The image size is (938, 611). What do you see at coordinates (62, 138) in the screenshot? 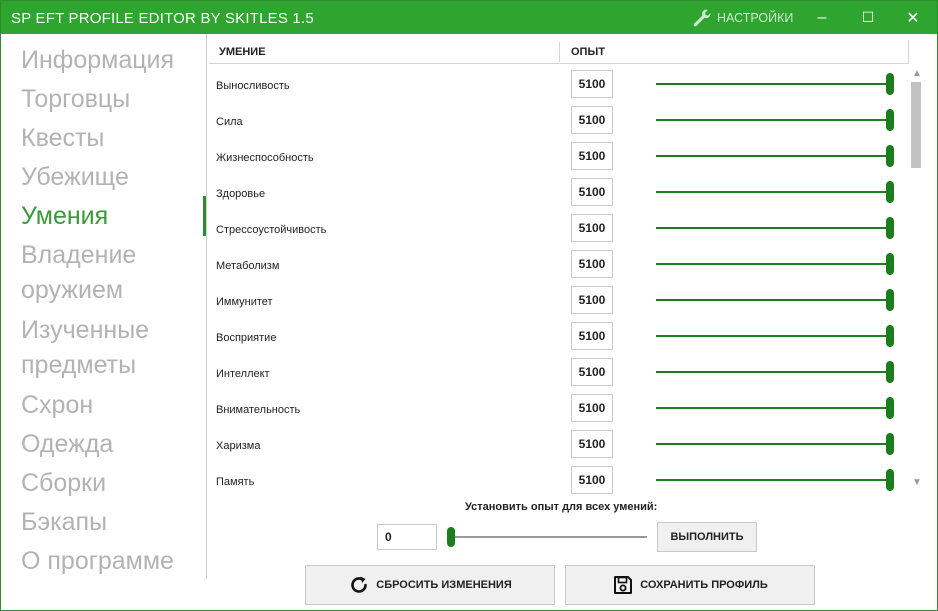
I see `sidebar-item-quests: Квесты` at bounding box center [62, 138].